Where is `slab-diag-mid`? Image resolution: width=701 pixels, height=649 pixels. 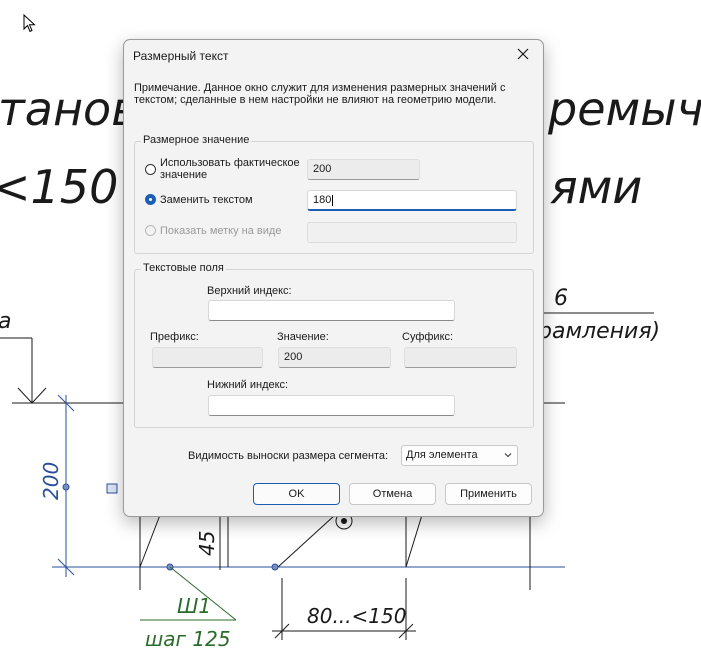 slab-diag-mid is located at coordinates (306, 541).